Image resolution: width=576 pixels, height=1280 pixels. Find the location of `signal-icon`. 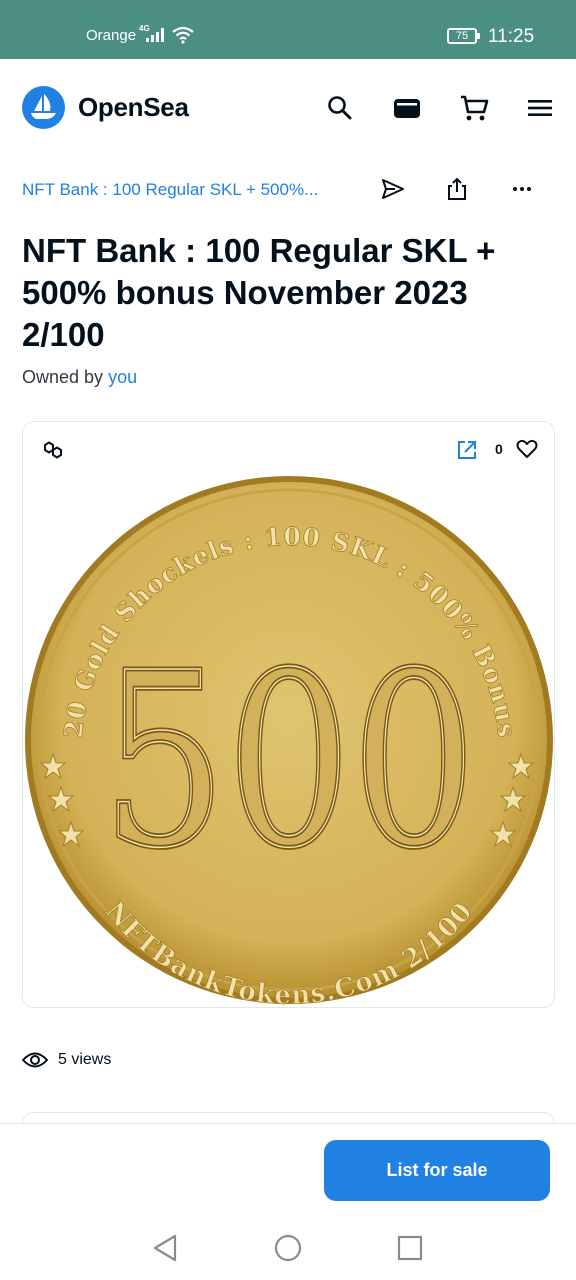

signal-icon is located at coordinates (155, 34).